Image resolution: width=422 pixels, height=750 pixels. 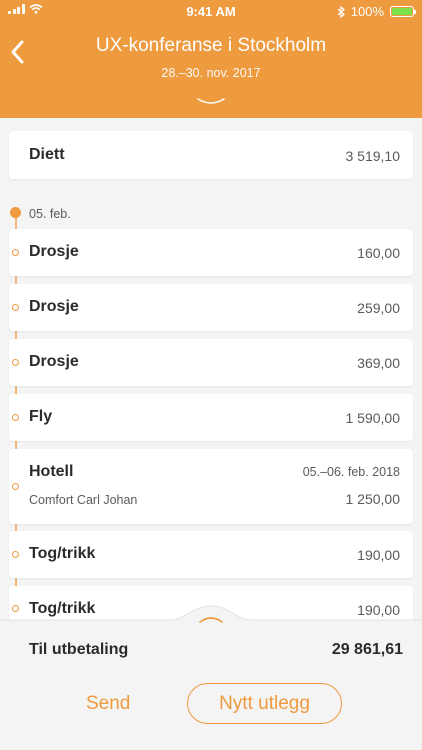 I want to click on send-button: Send, so click(x=108, y=704).